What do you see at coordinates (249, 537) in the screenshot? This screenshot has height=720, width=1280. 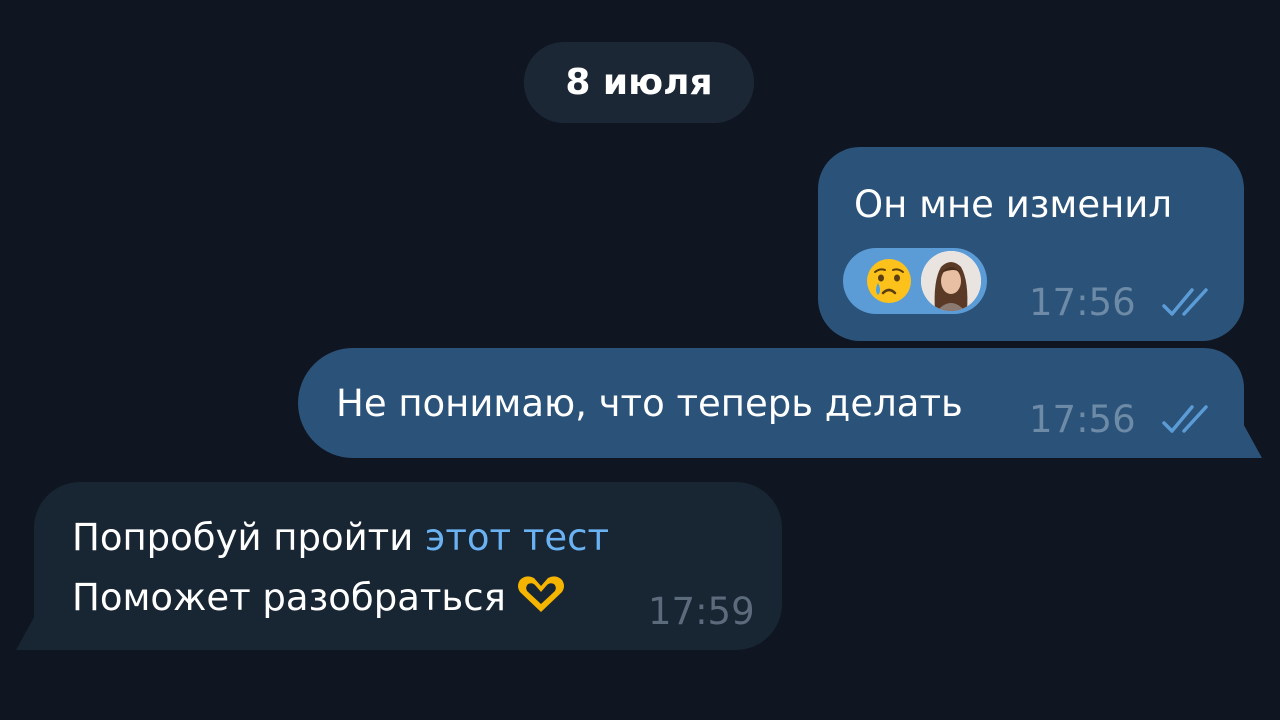 I see `message-text: Попробуй пройти` at bounding box center [249, 537].